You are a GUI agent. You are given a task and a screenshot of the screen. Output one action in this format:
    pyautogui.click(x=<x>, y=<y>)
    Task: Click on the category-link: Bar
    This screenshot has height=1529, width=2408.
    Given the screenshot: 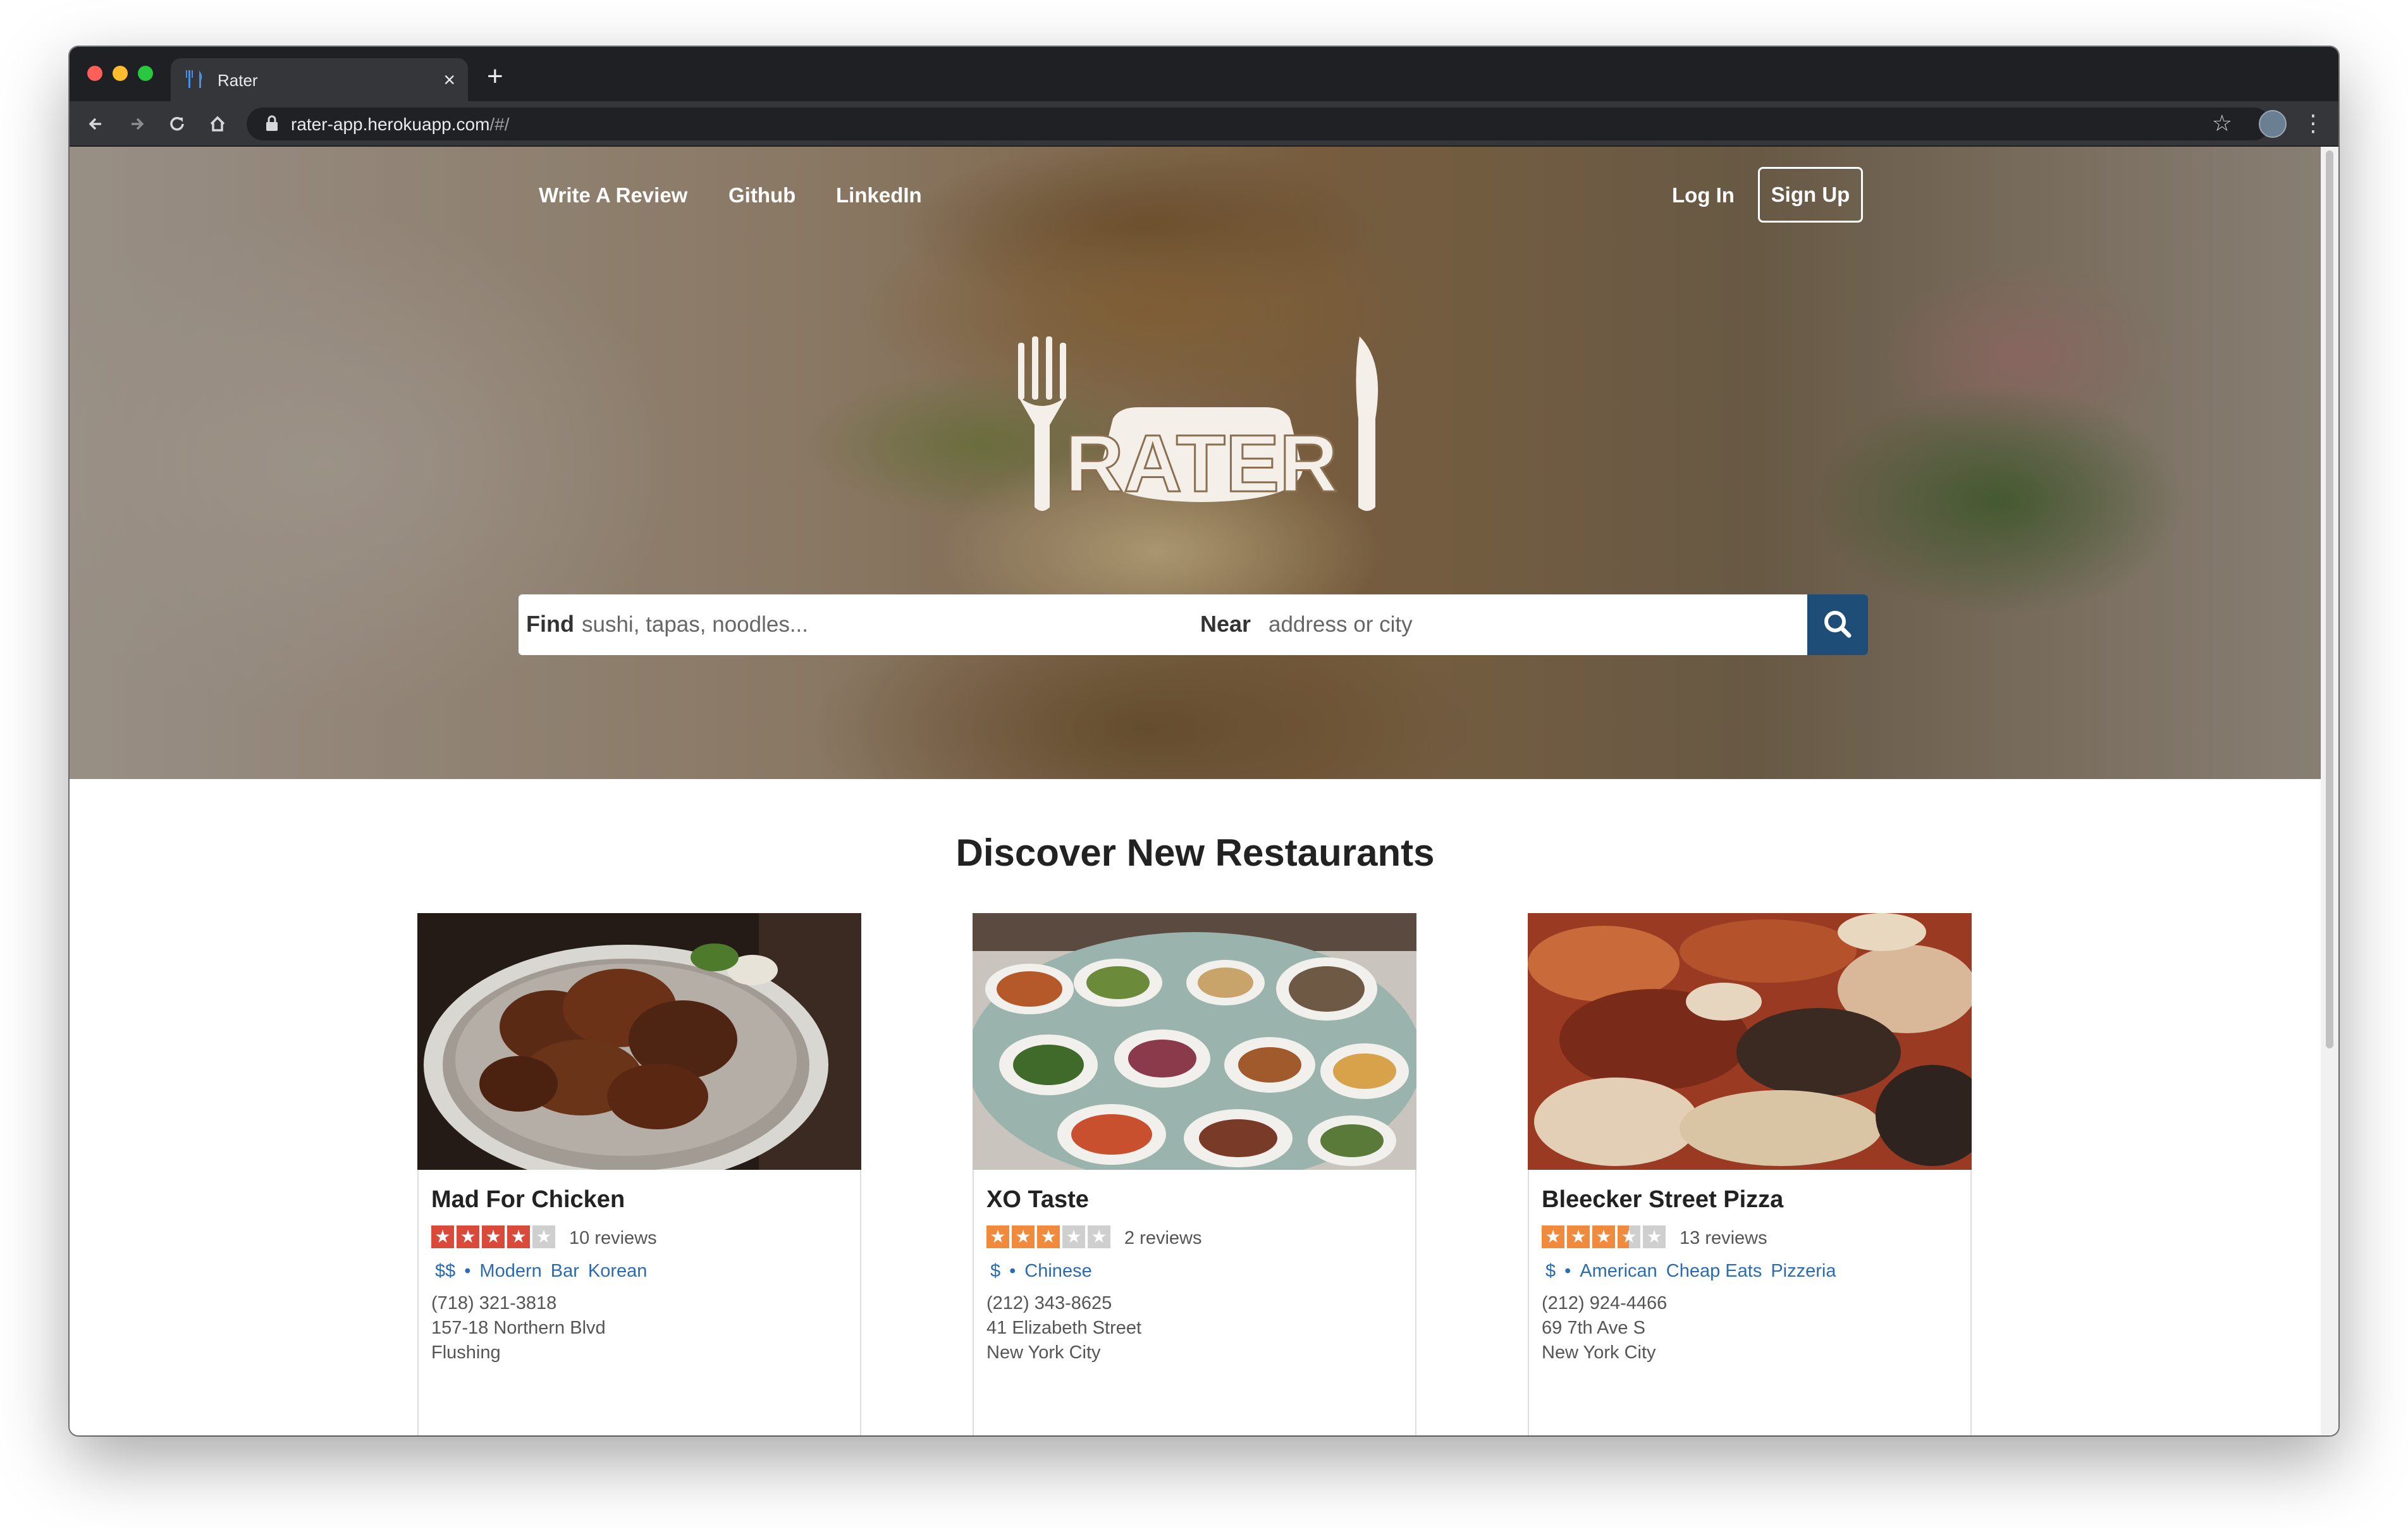 What is the action you would take?
    pyautogui.click(x=565, y=1271)
    